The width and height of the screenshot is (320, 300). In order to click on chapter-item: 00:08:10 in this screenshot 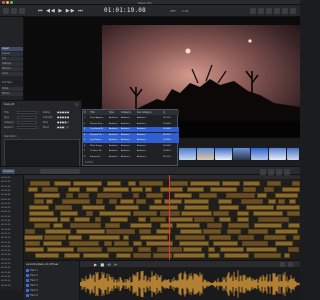, I will do `click(5, 208)`.